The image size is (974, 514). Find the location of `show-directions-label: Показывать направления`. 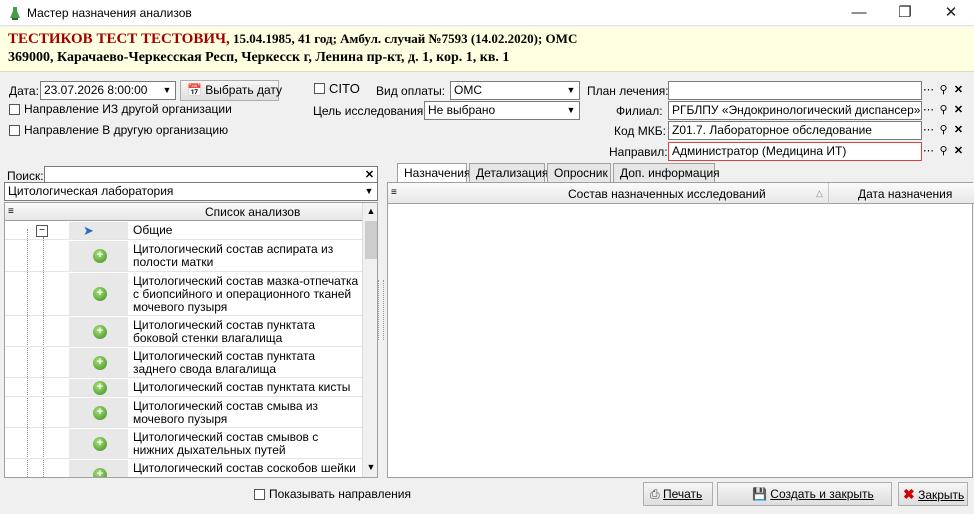

show-directions-label: Показывать направления is located at coordinates (340, 494).